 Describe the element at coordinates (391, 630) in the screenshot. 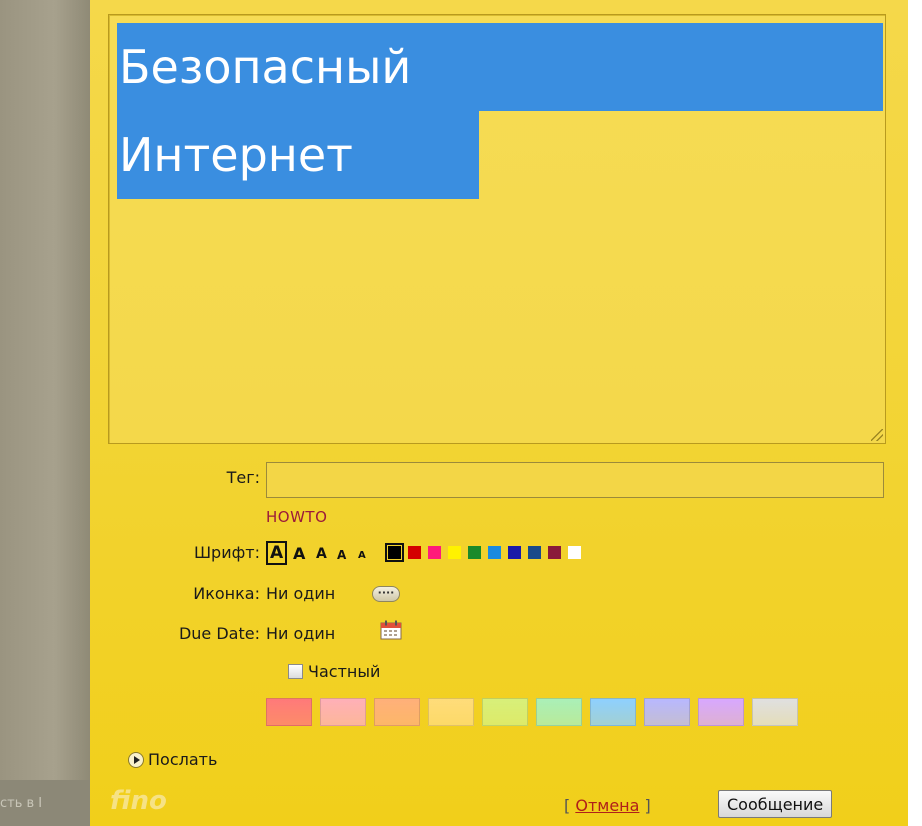

I see `calendar-icon` at that location.